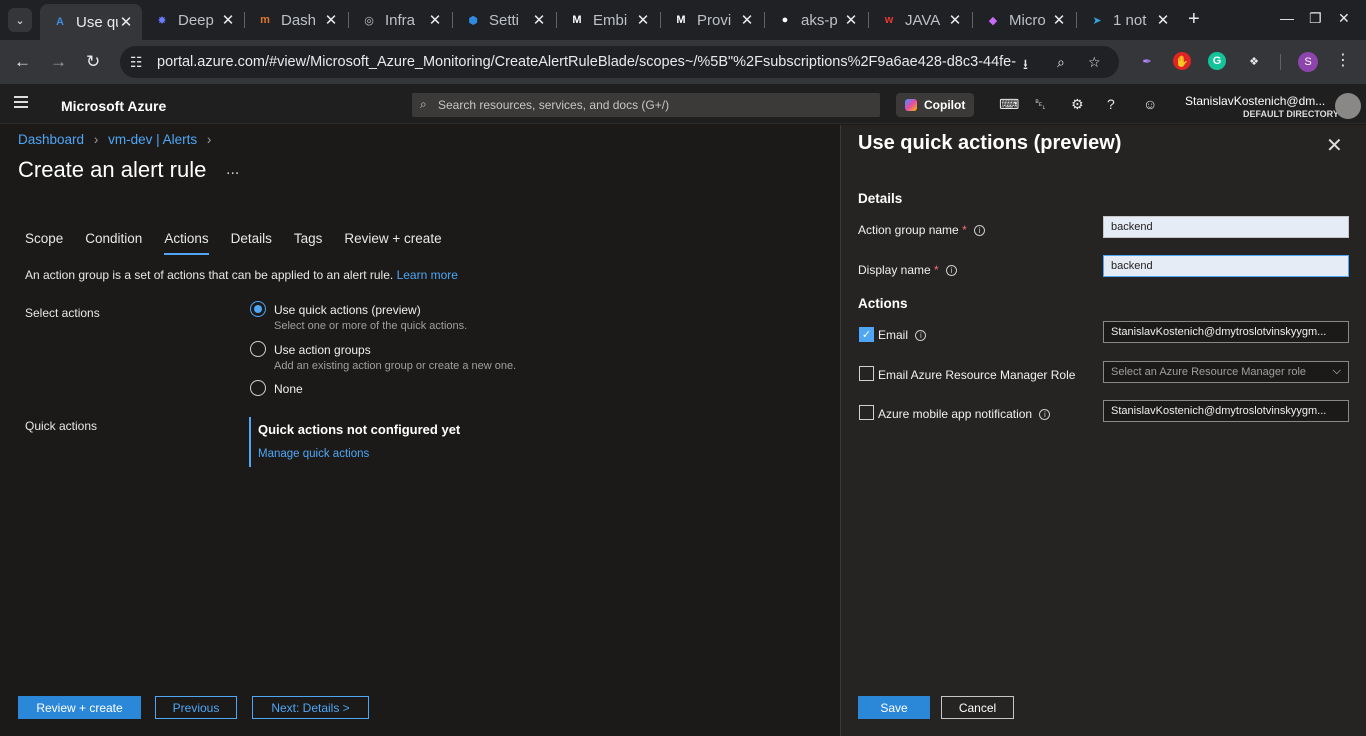 The height and width of the screenshot is (736, 1366). I want to click on user-avatar, so click(1348, 106).